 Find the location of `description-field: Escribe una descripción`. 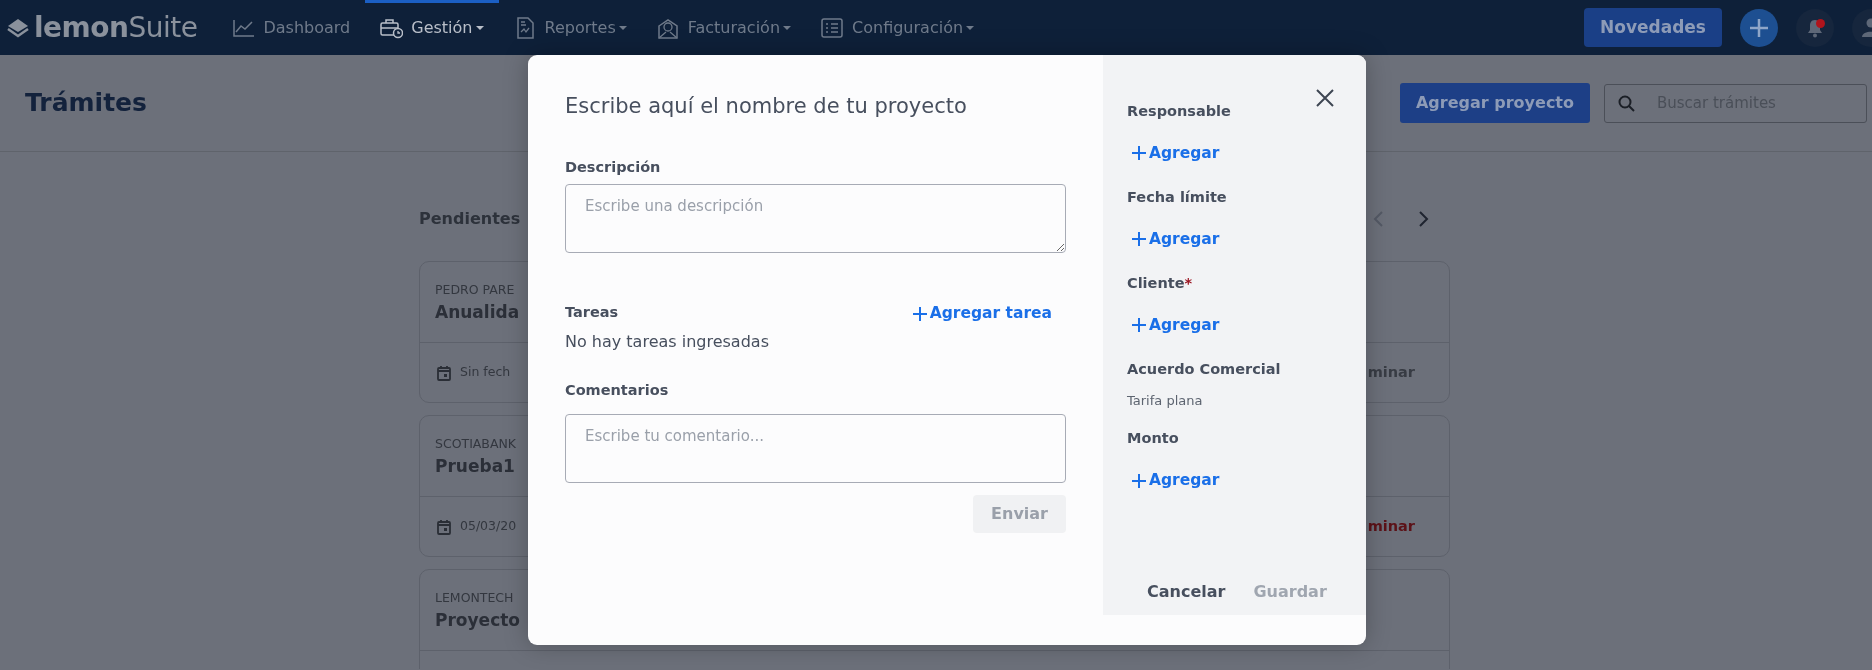

description-field: Escribe una descripción is located at coordinates (815, 218).